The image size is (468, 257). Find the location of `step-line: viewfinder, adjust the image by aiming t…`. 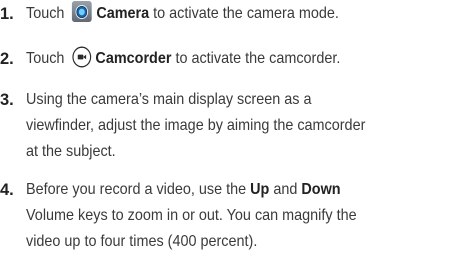

step-line: viewfinder, adjust the image by aiming t… is located at coordinates (196, 125).